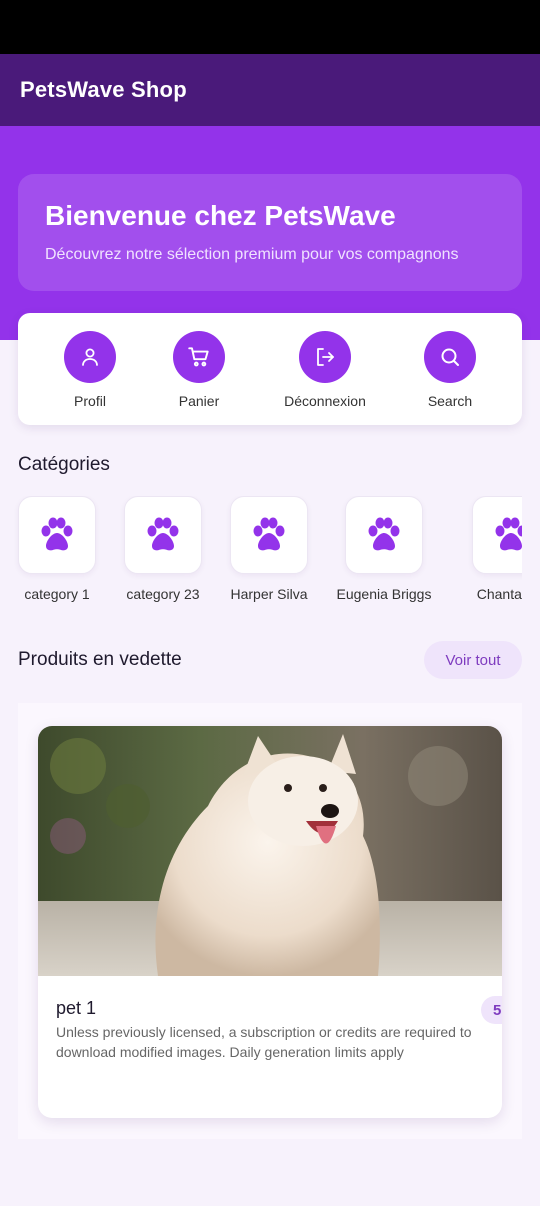  Describe the element at coordinates (90, 401) in the screenshot. I see `profile-label: Profil` at that location.